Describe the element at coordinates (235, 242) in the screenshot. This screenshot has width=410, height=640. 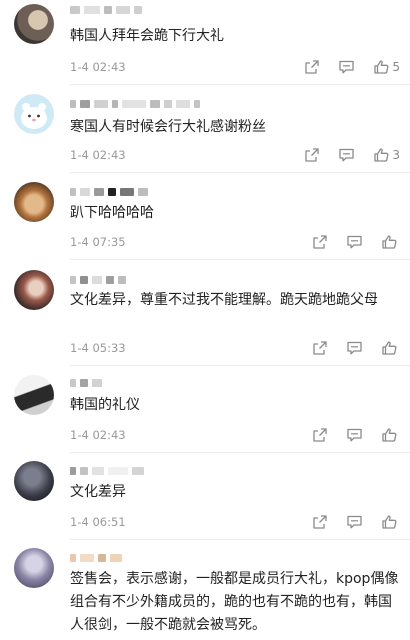
I see `comment-meta: 1-4 07:35` at that location.